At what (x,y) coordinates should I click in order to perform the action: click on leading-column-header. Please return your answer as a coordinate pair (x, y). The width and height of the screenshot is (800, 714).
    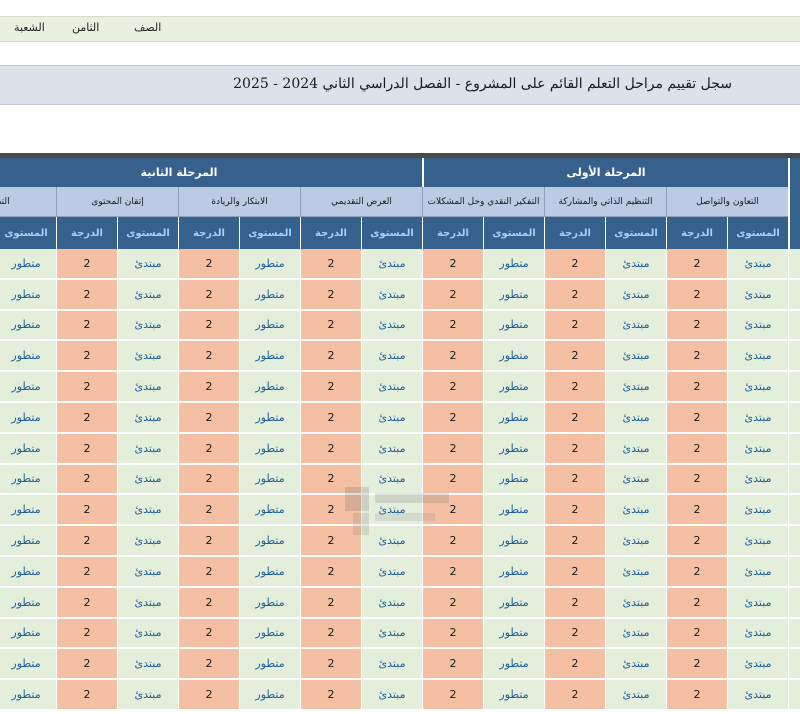
    Looking at the image, I should click on (794, 203).